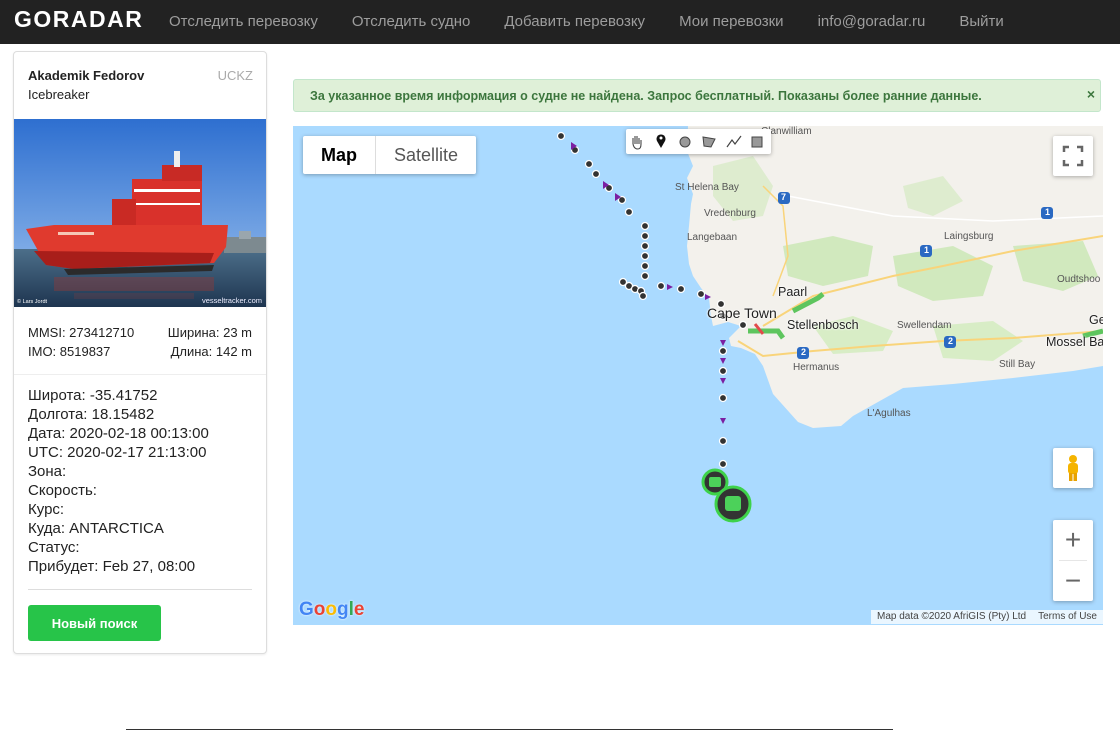 The height and width of the screenshot is (730, 1120). I want to click on zone: Зона:, so click(47, 471).